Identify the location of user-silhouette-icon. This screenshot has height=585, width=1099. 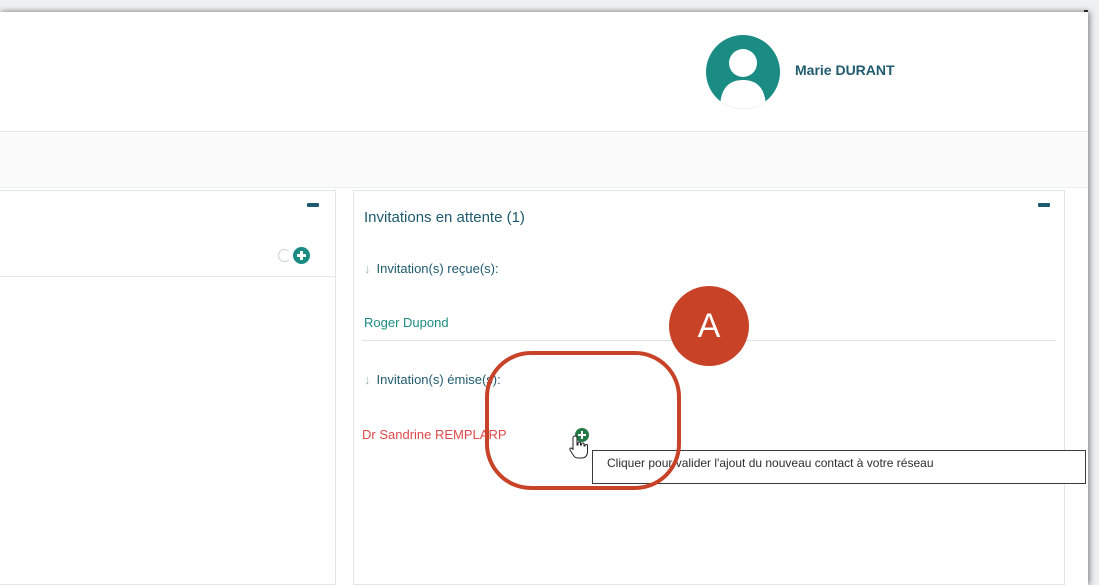
(743, 79).